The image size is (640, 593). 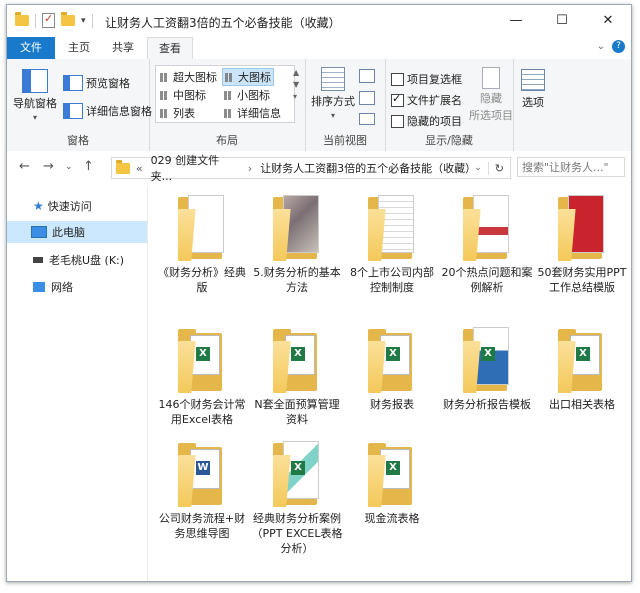 What do you see at coordinates (38, 260) in the screenshot?
I see `usb-drive-icon` at bounding box center [38, 260].